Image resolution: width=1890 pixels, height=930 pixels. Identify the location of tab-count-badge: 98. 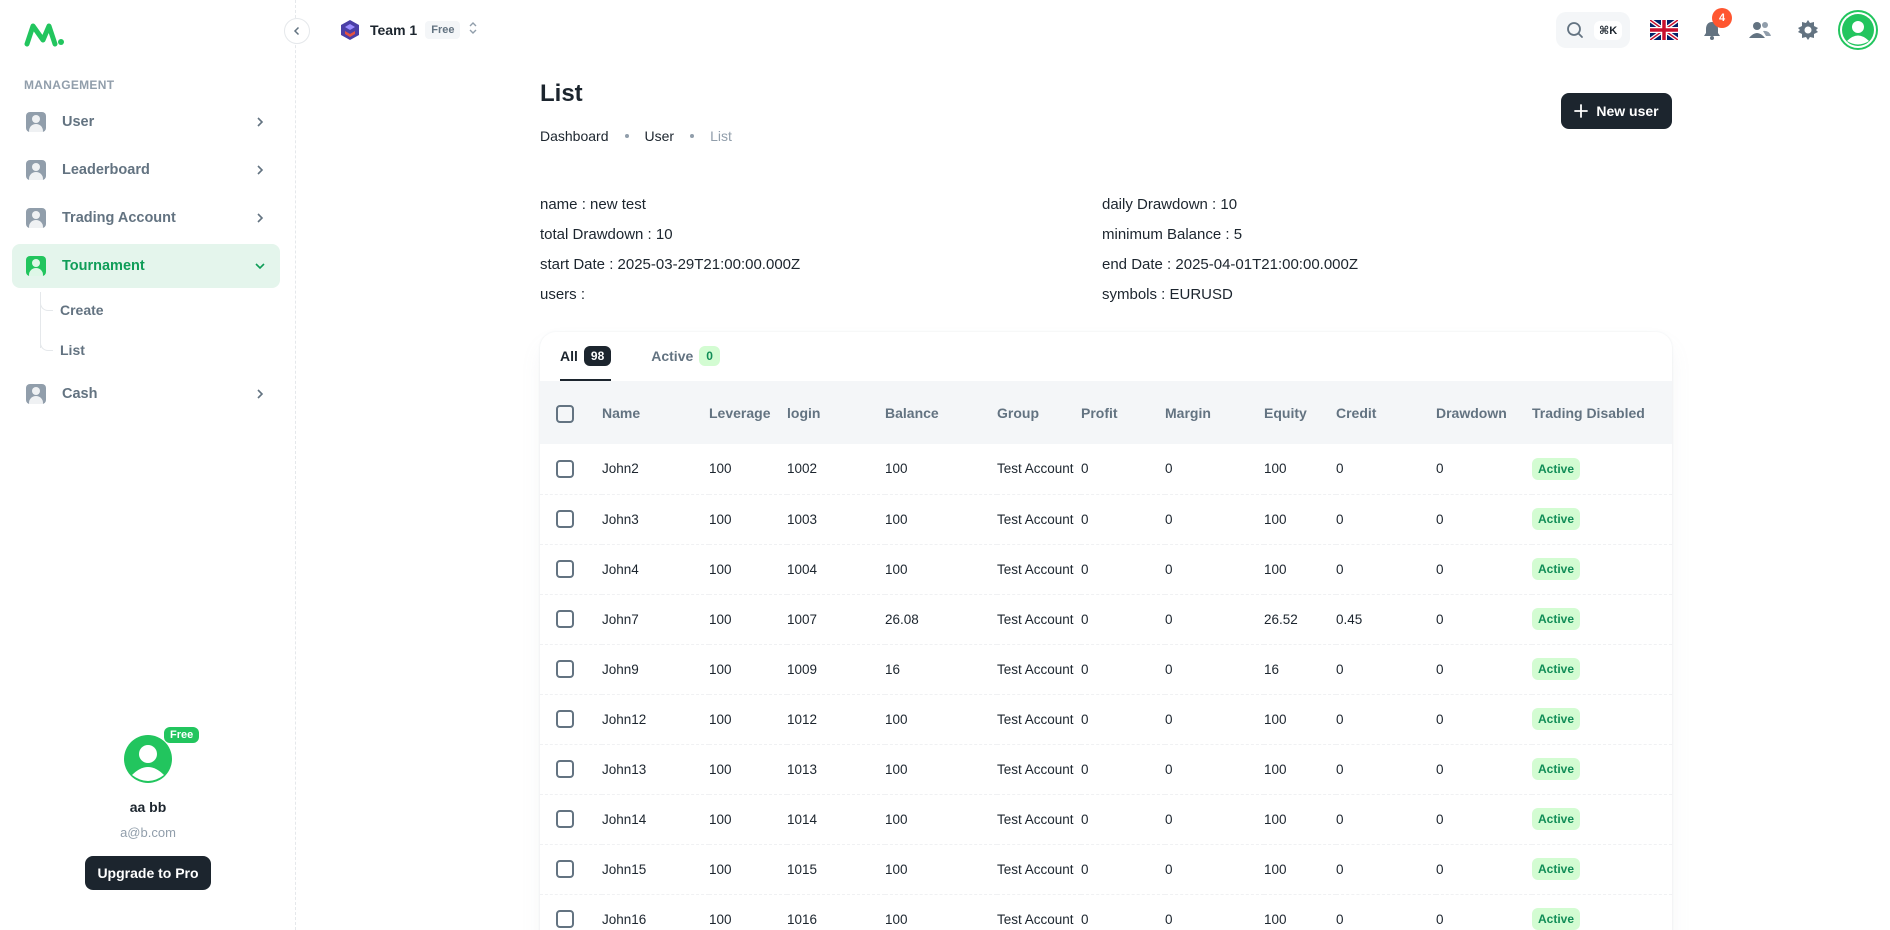
(597, 356).